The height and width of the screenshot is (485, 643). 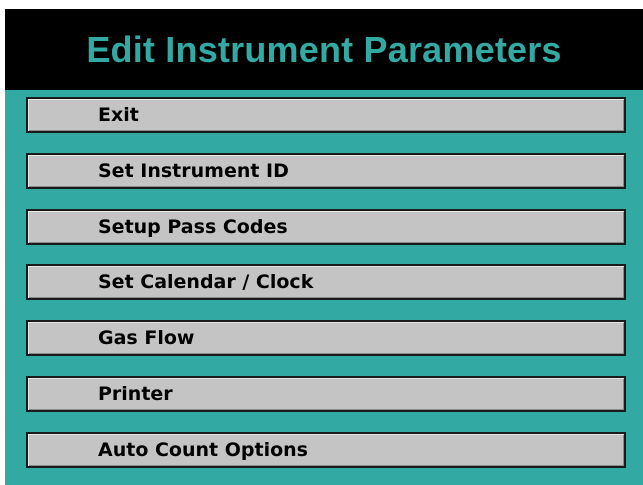 I want to click on printer-button-label: Printer, so click(x=135, y=394).